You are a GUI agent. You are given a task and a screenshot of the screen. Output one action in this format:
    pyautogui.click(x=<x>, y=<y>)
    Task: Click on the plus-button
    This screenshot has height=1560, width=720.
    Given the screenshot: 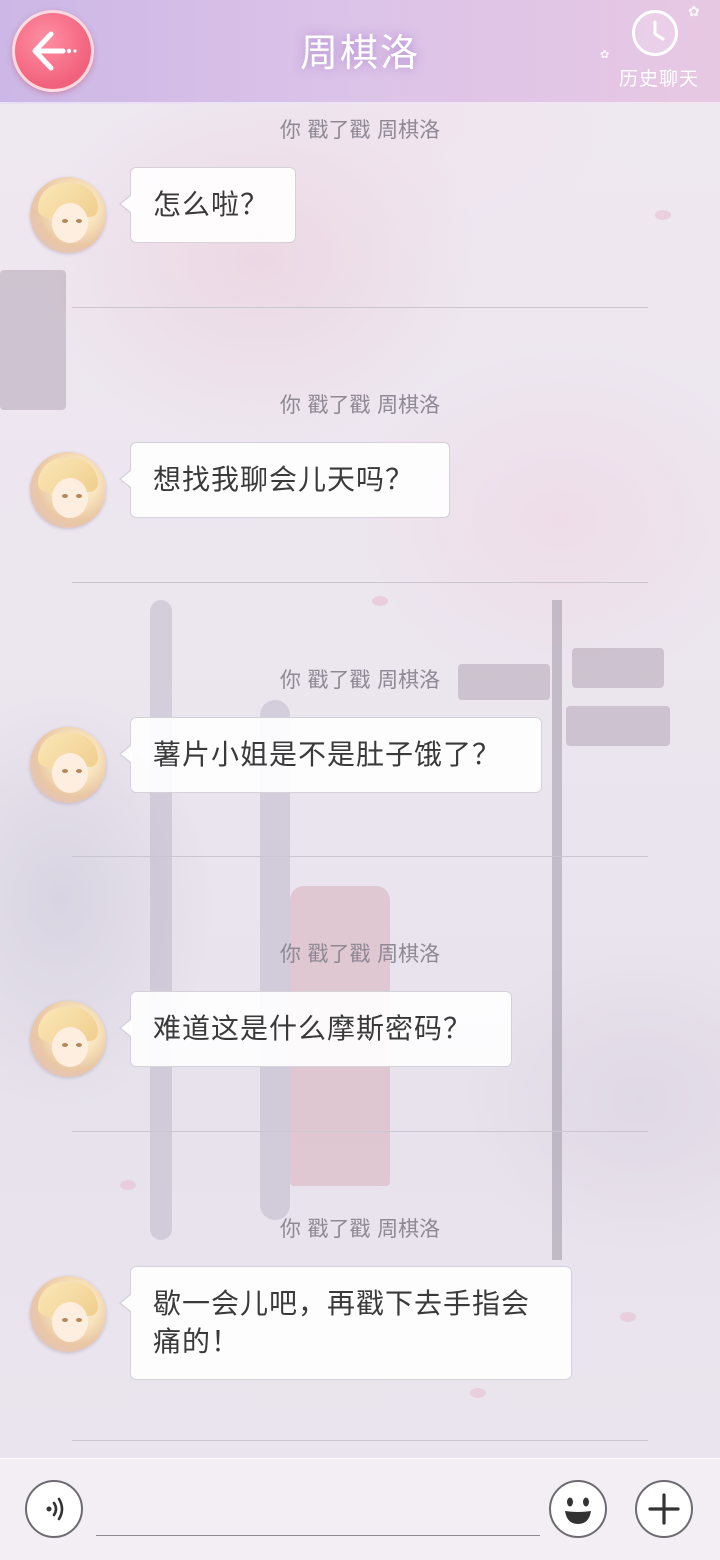 What is the action you would take?
    pyautogui.click(x=664, y=1509)
    